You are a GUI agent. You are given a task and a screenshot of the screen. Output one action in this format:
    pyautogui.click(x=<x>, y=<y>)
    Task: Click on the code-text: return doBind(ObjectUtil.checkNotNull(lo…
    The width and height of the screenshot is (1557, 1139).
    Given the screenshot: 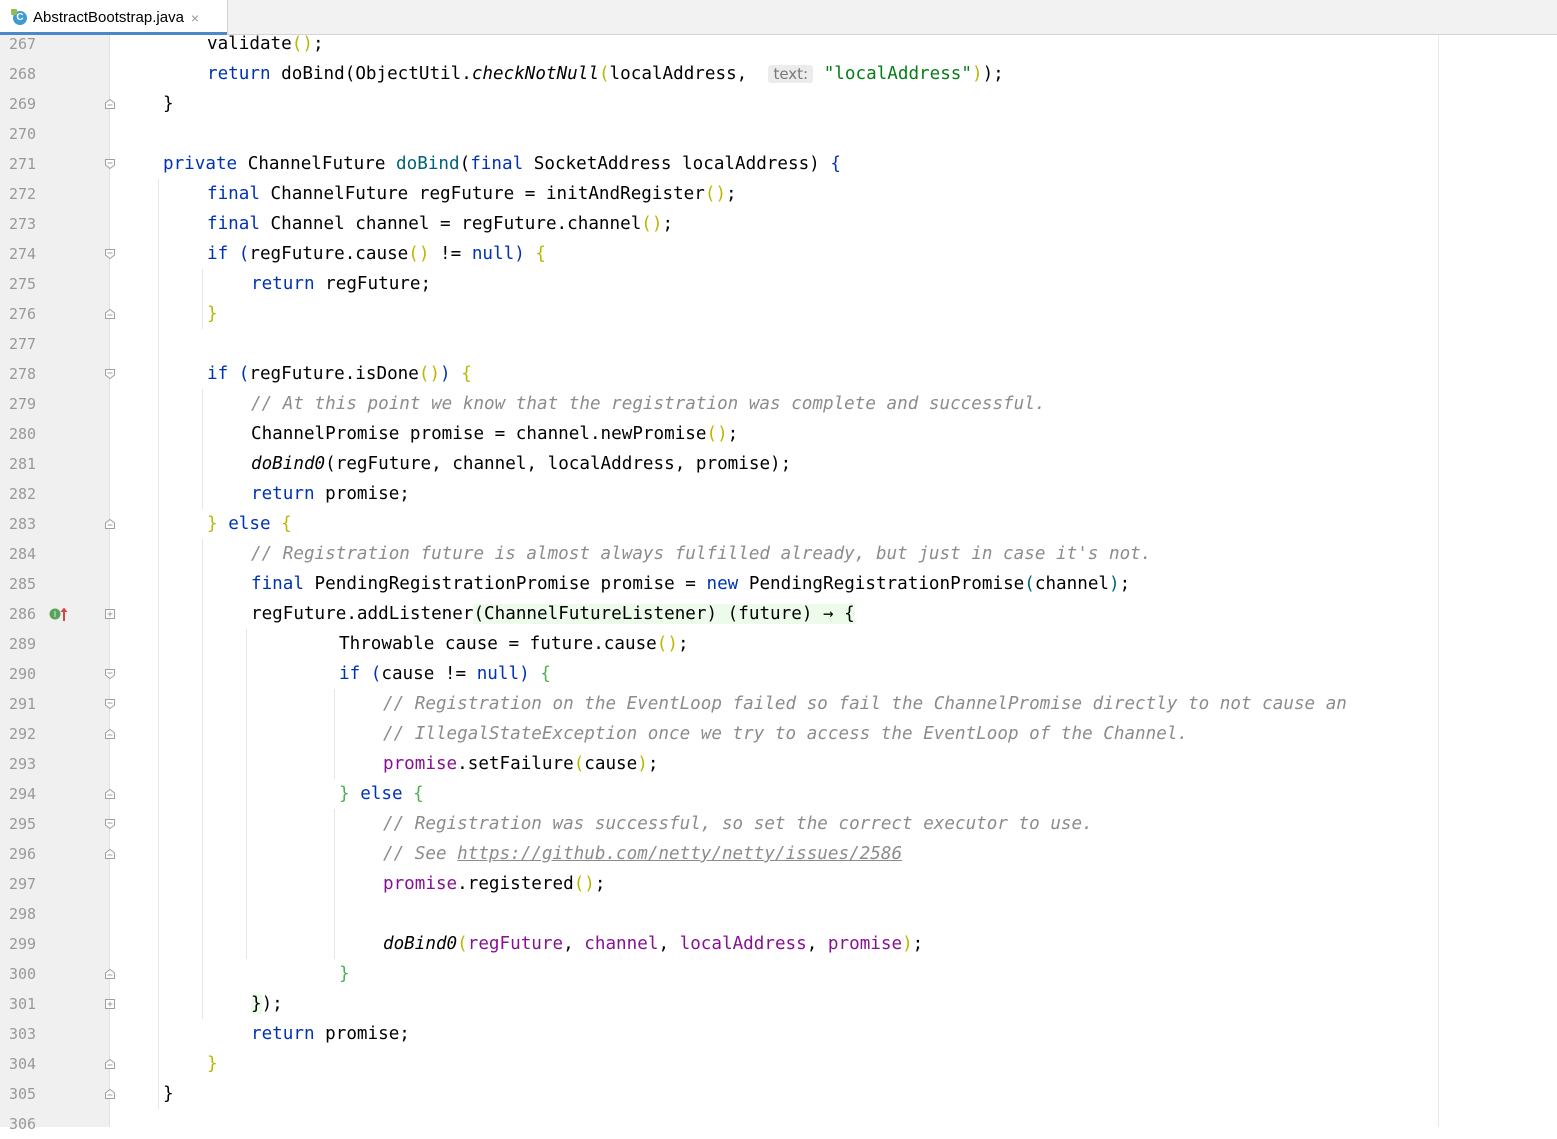 What is the action you would take?
    pyautogui.click(x=605, y=74)
    